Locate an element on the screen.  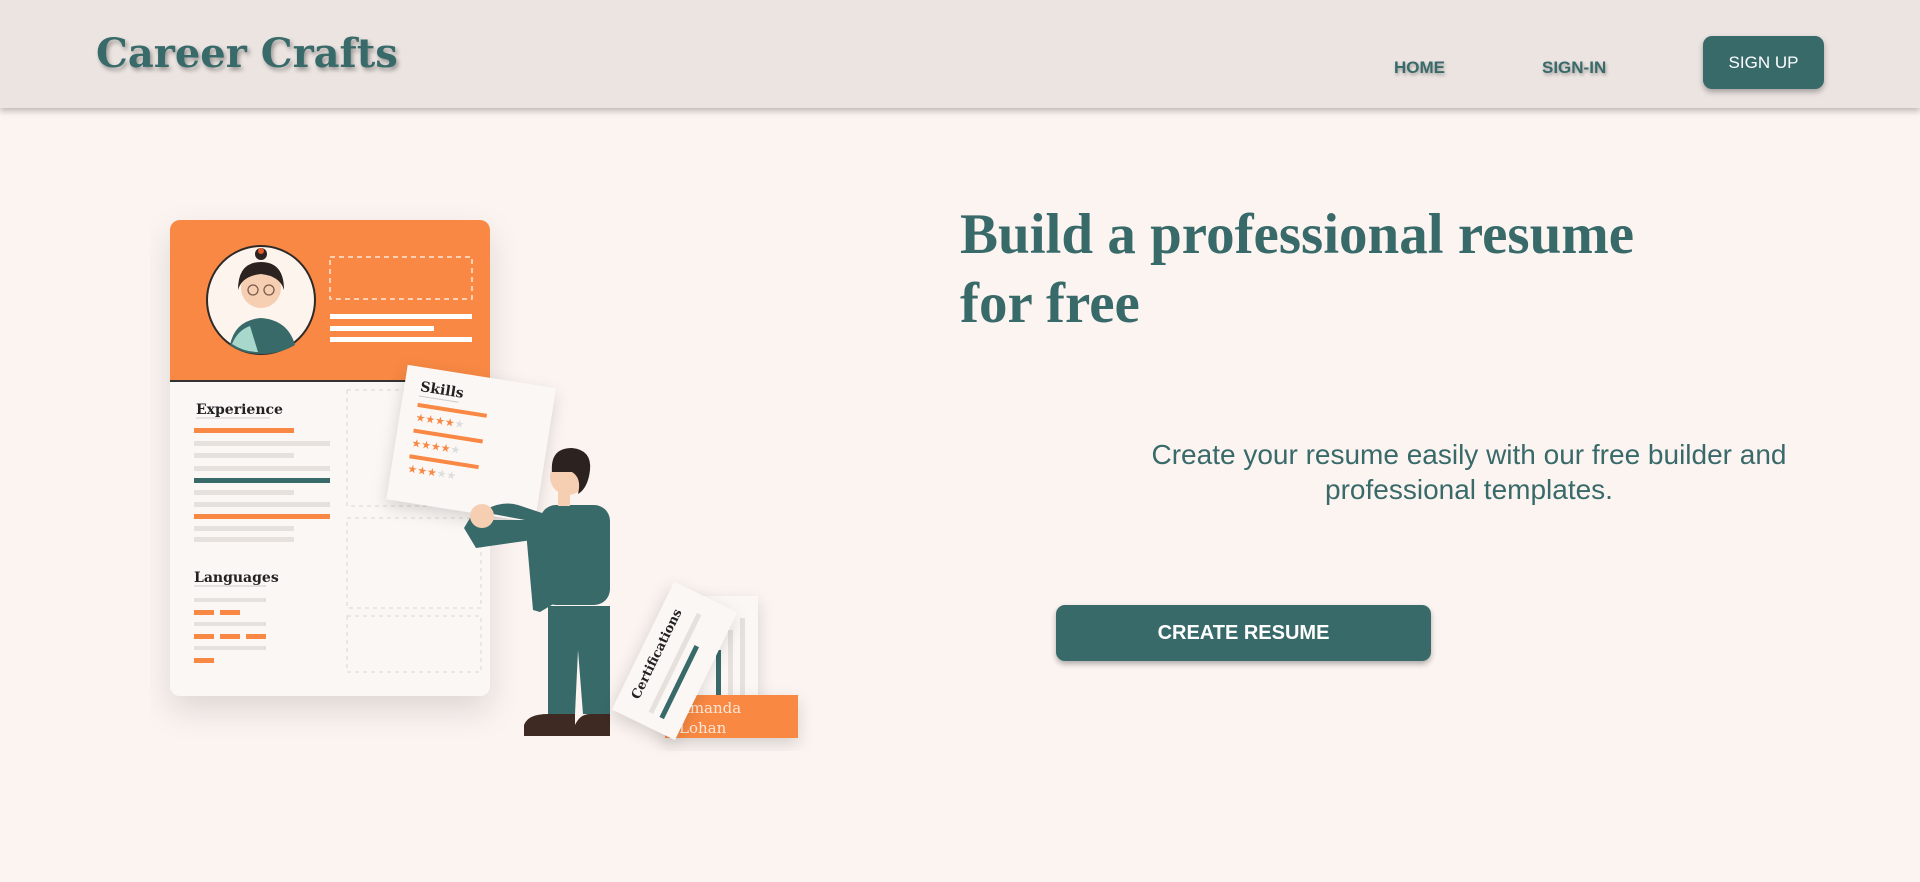
site-logo: Career Crafts is located at coordinates (247, 53).